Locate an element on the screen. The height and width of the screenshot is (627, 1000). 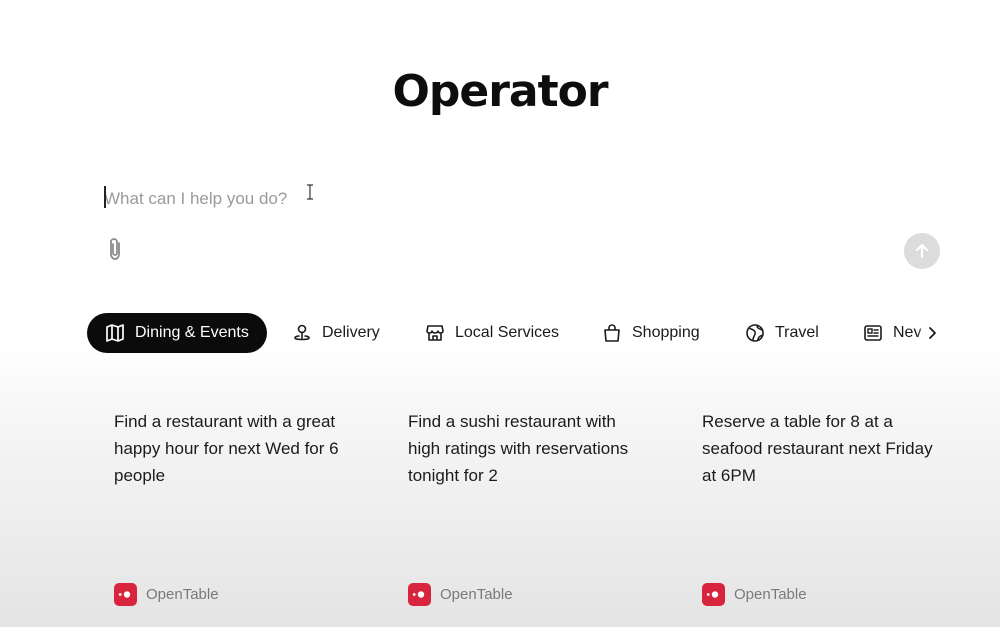
tab-dining-events: Dining & Events is located at coordinates (177, 333).